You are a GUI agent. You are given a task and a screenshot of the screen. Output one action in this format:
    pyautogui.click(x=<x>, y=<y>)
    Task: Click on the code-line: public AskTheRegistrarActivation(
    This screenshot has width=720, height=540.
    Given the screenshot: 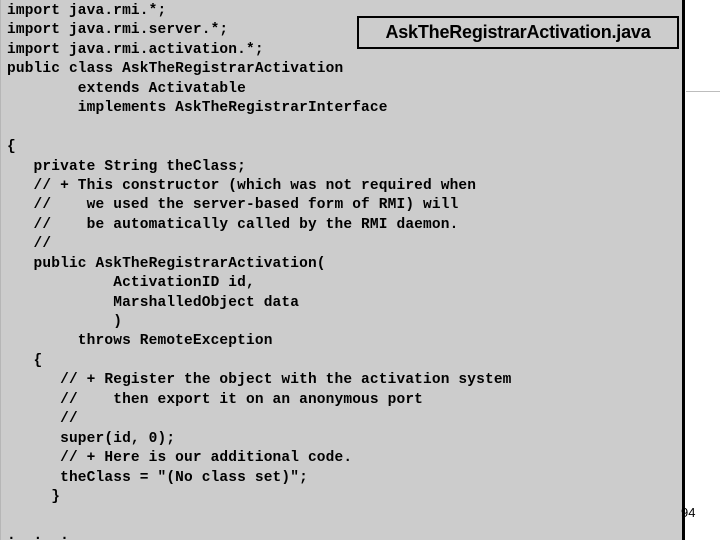 What is the action you would take?
    pyautogui.click(x=166, y=263)
    